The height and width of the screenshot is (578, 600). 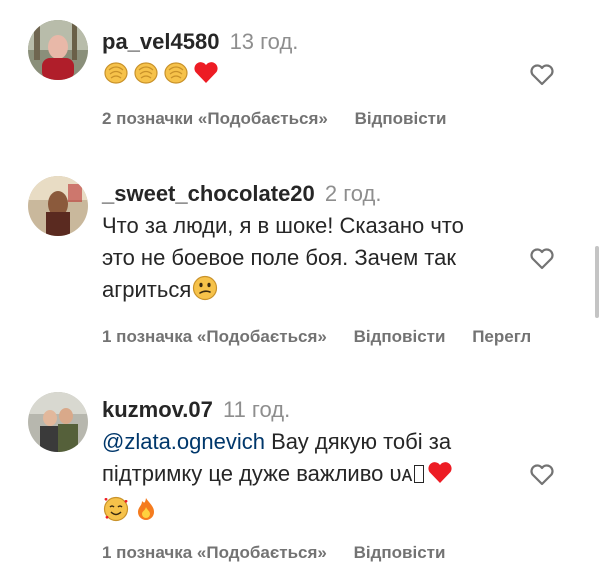 I want to click on timestamp: 11 год., so click(x=256, y=409).